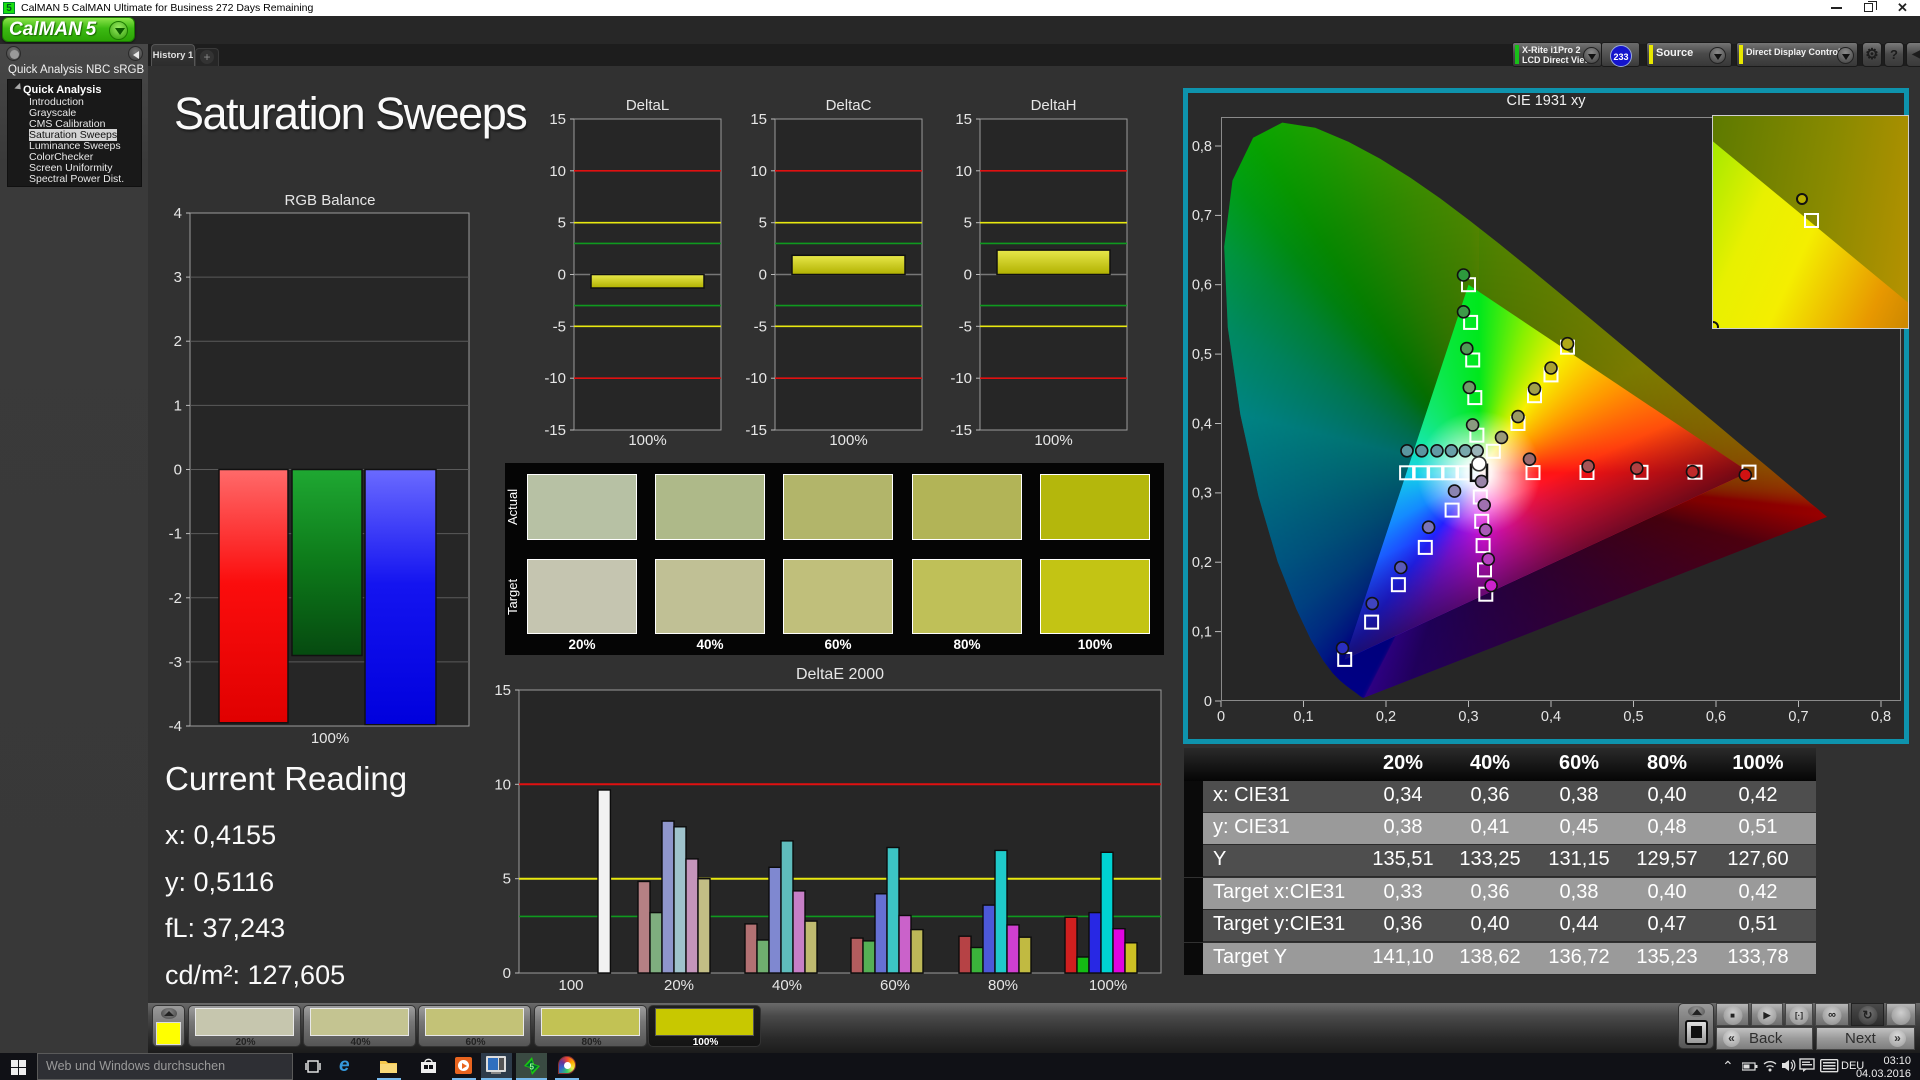 The width and height of the screenshot is (1920, 1080). I want to click on svg-text: 2, so click(178, 341).